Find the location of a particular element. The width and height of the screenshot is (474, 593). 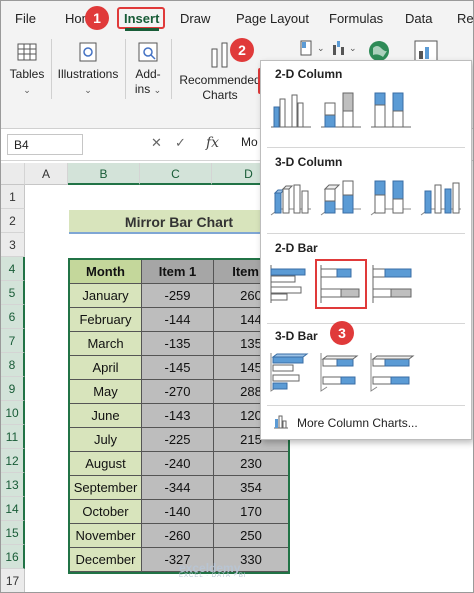

column-header-a: A is located at coordinates (46, 174).